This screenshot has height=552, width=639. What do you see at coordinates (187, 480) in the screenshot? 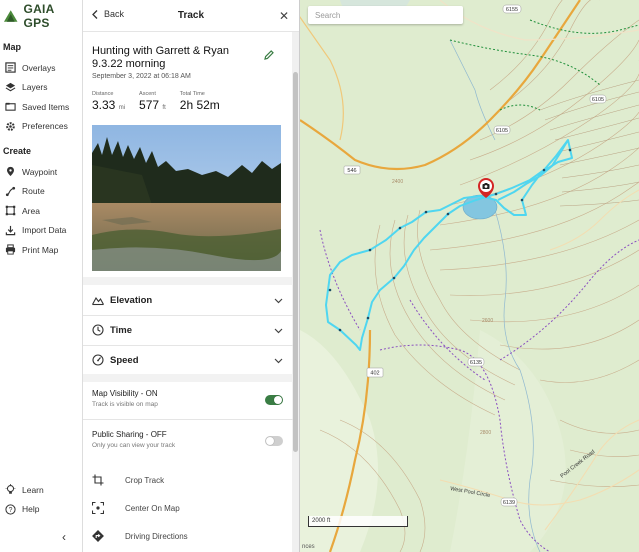
I see `crop-track-button: Crop Track` at bounding box center [187, 480].